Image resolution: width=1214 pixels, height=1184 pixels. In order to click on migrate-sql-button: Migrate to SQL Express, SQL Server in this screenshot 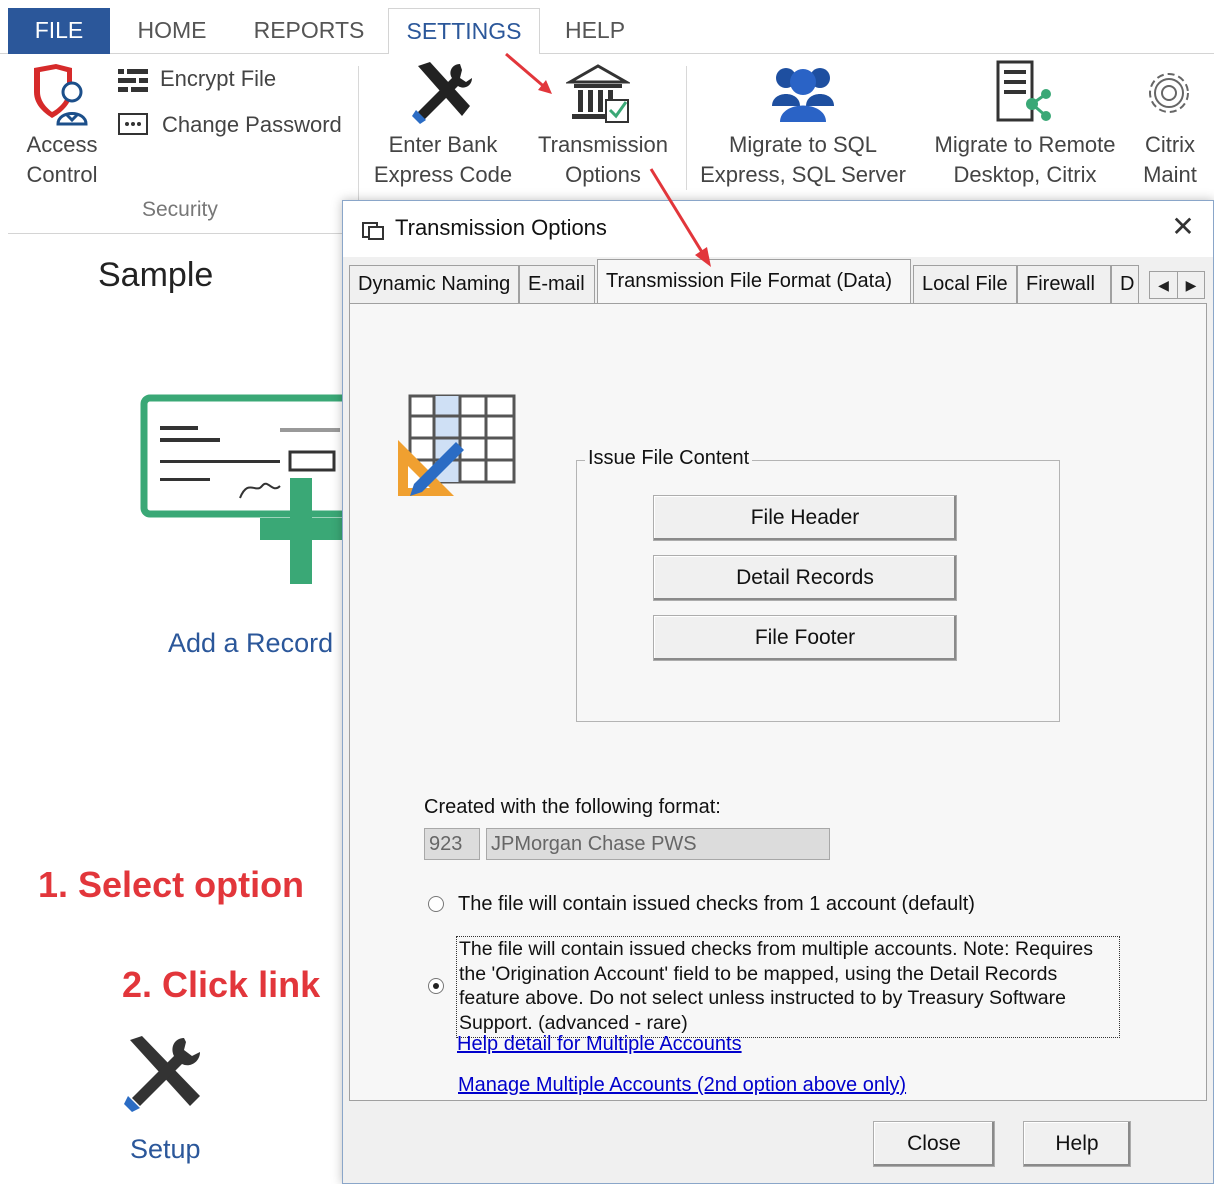, I will do `click(803, 160)`.